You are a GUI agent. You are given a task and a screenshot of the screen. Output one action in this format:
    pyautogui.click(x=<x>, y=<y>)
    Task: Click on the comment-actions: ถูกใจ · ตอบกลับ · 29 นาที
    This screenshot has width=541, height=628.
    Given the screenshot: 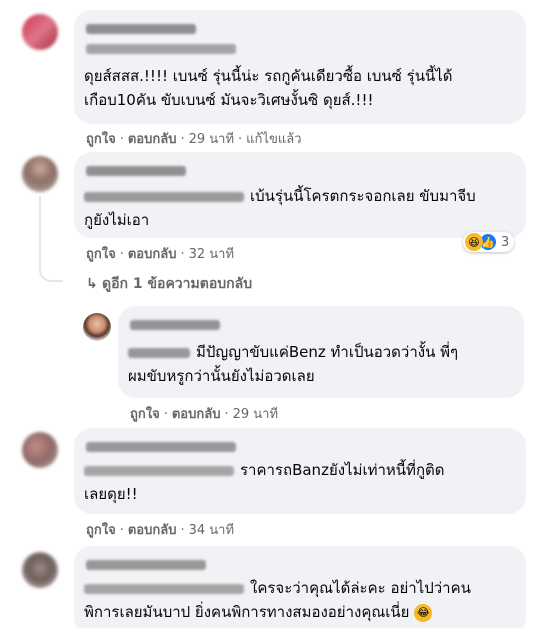 What is the action you would take?
    pyautogui.click(x=204, y=413)
    